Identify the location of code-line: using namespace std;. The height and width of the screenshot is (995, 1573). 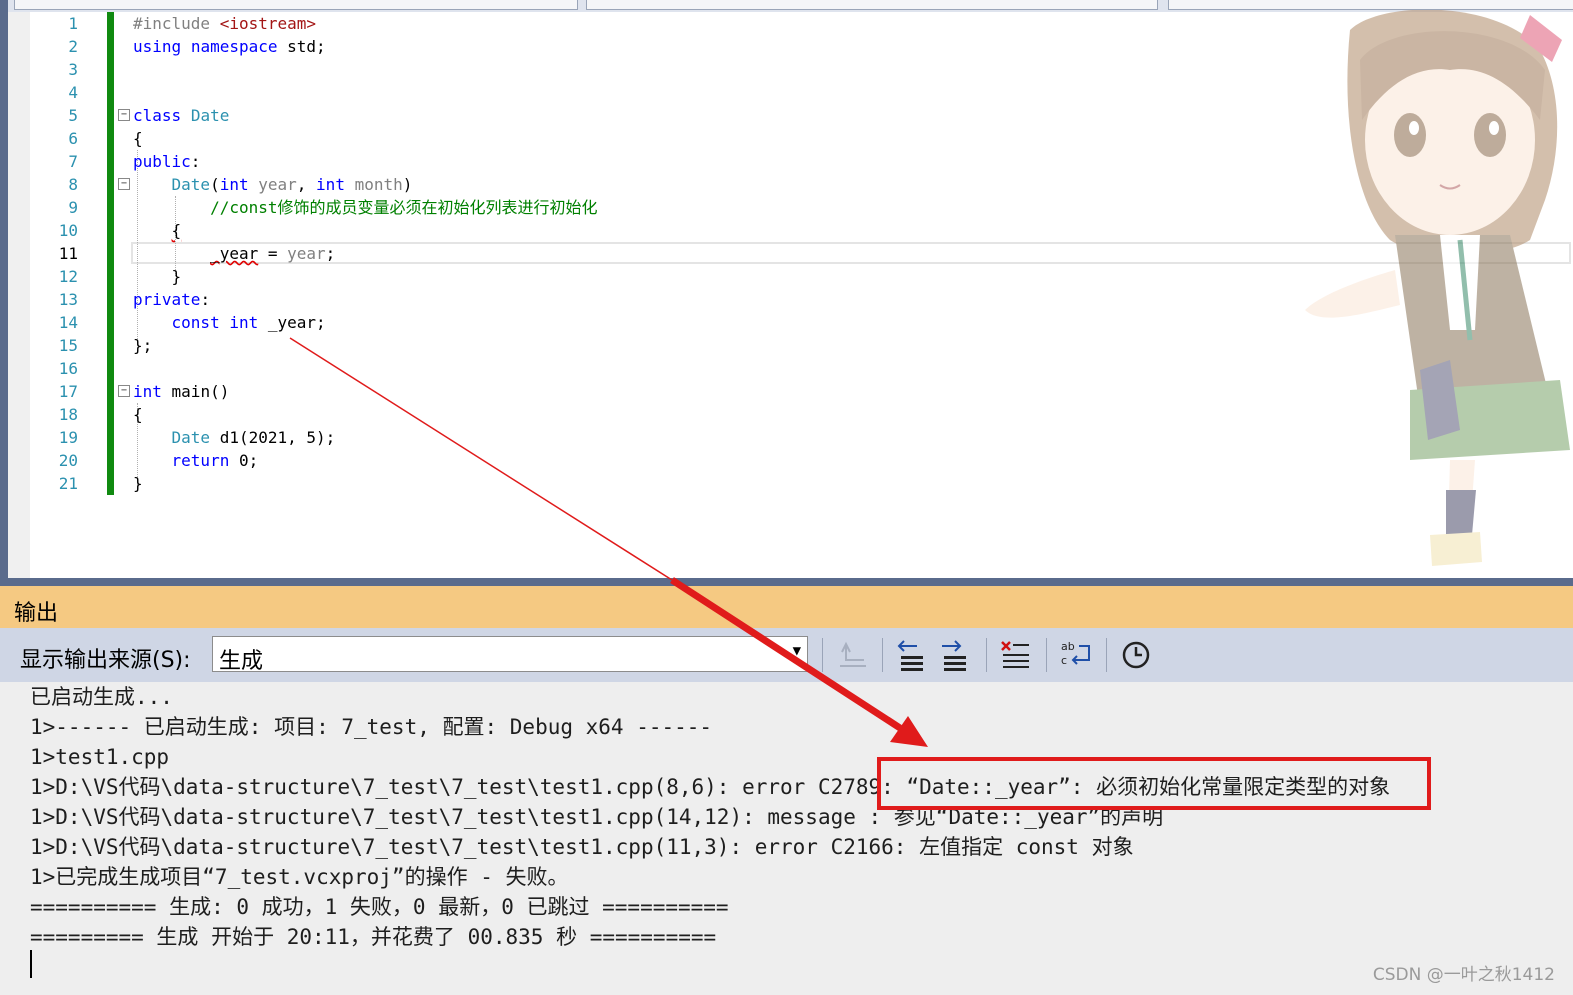
(229, 46).